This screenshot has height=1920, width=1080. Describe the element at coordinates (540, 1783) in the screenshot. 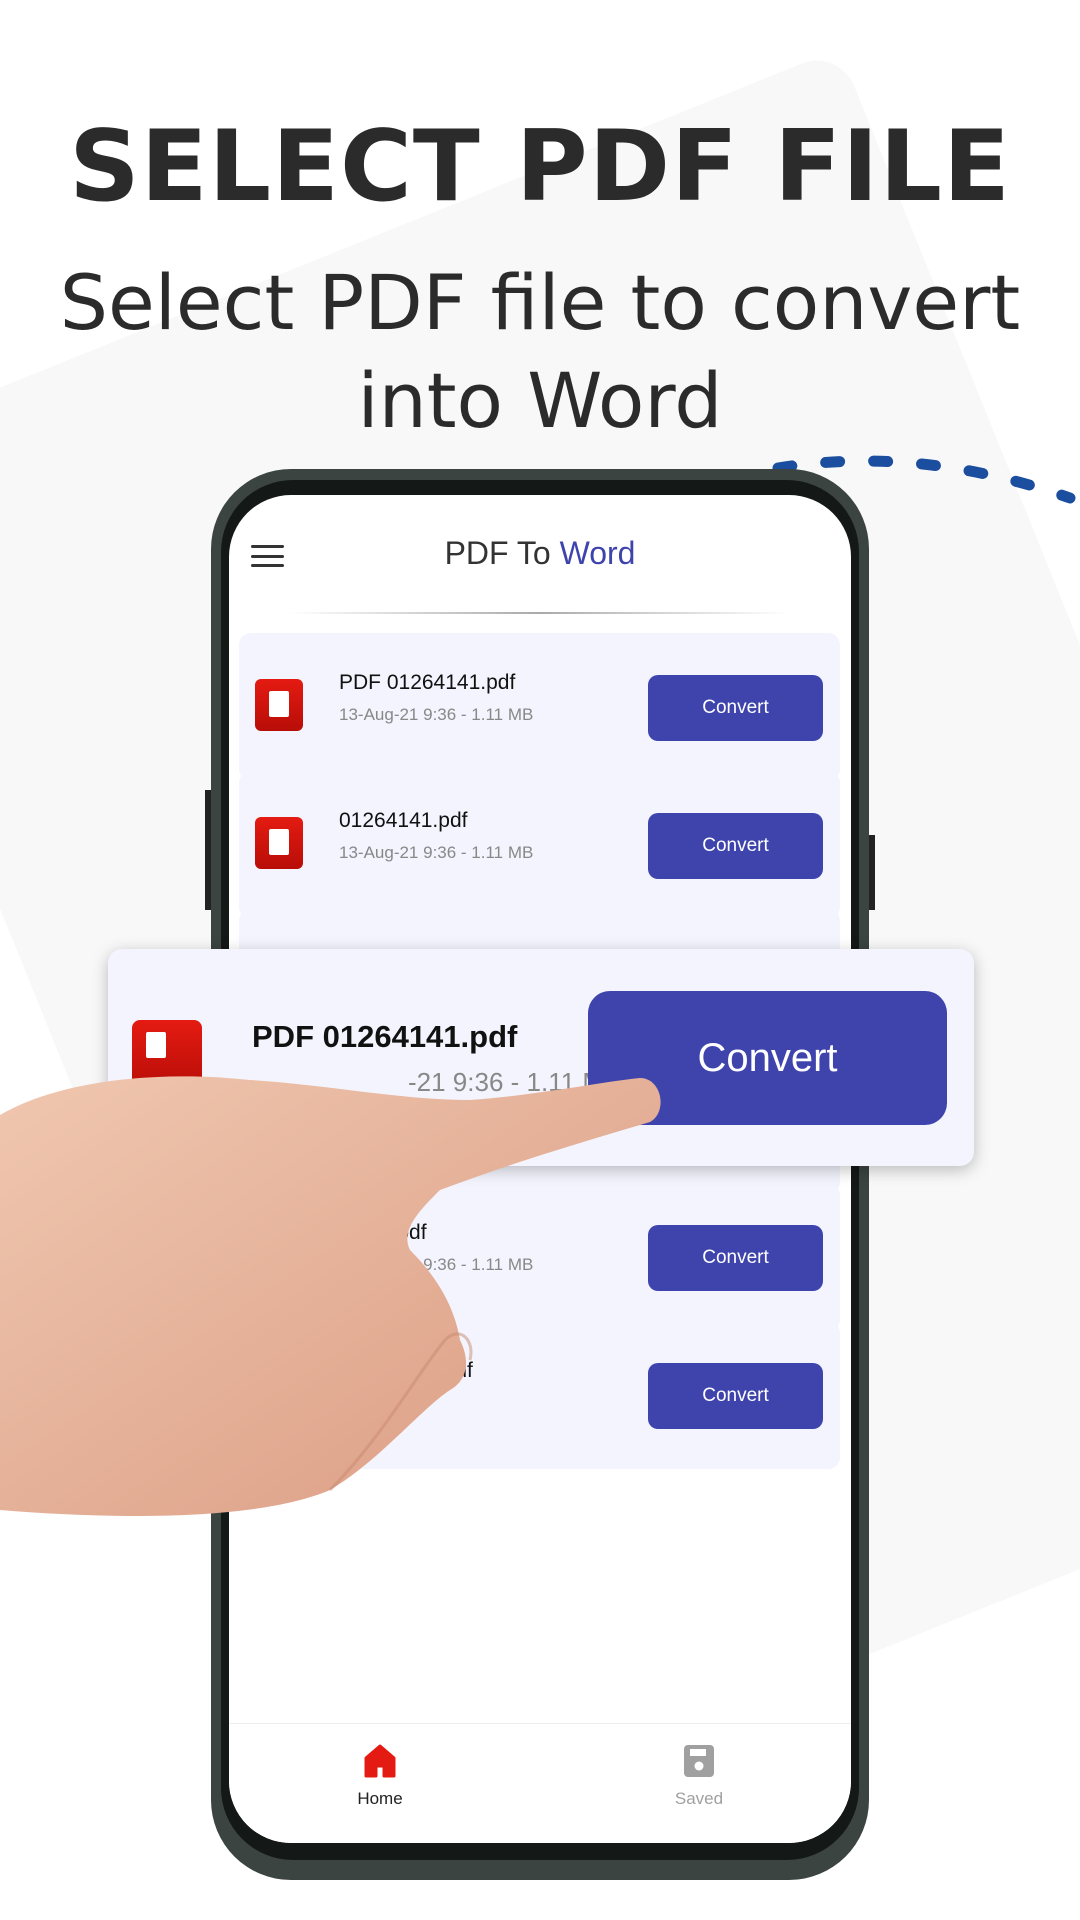

I see `bottom-nav: Home Saved` at that location.